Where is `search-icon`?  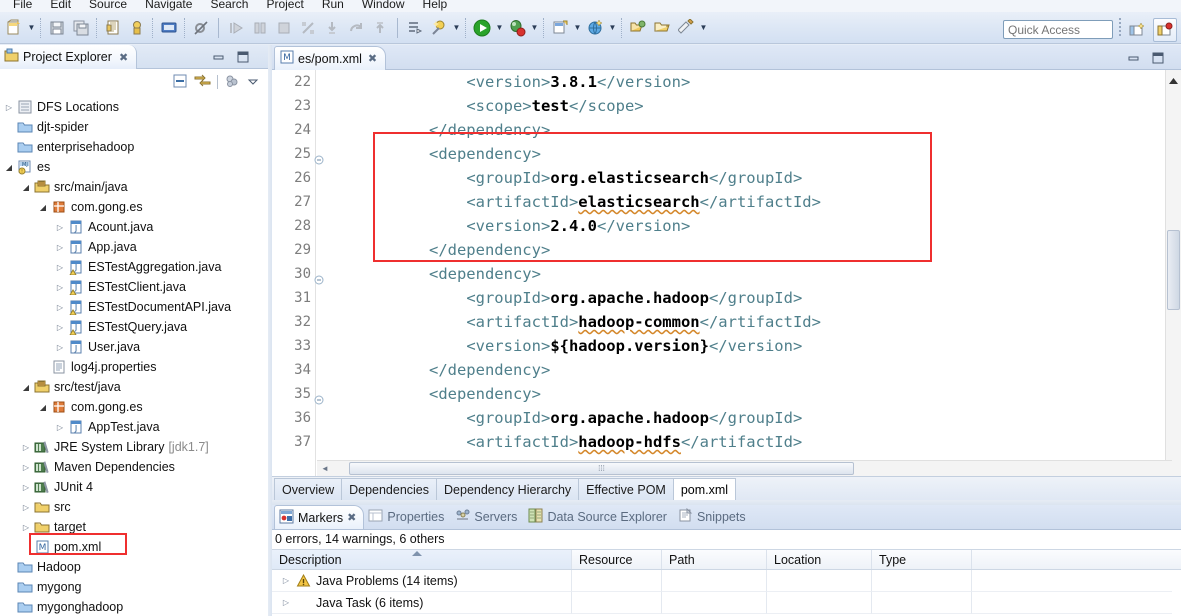
search-icon is located at coordinates (686, 28).